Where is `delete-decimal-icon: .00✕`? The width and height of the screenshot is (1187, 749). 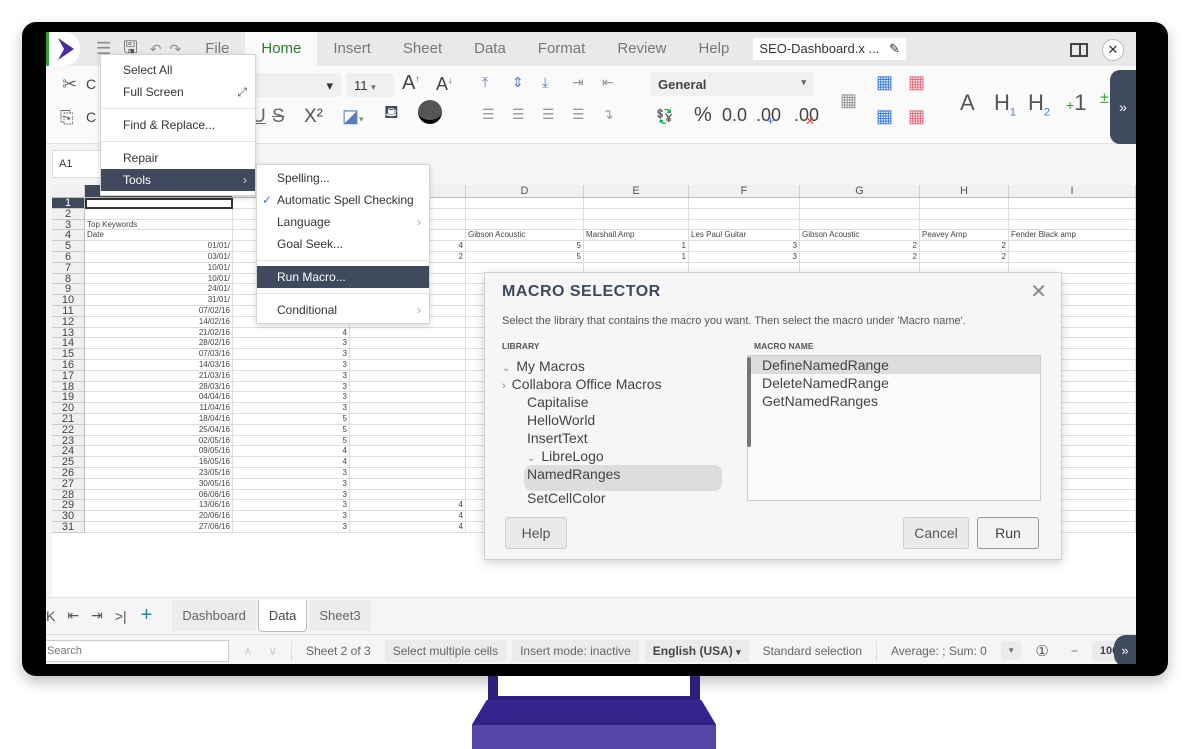 delete-decimal-icon: .00✕ is located at coordinates (811, 116).